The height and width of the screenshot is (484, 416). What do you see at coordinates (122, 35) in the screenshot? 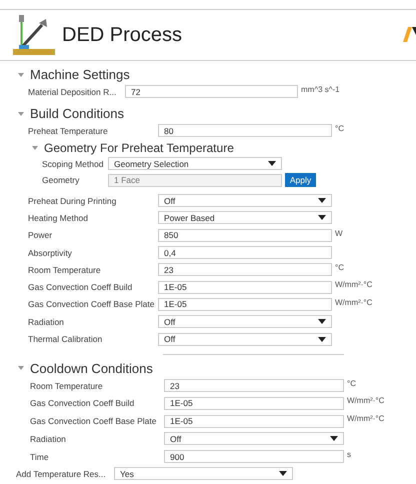
I see `panel-title: DED Process` at bounding box center [122, 35].